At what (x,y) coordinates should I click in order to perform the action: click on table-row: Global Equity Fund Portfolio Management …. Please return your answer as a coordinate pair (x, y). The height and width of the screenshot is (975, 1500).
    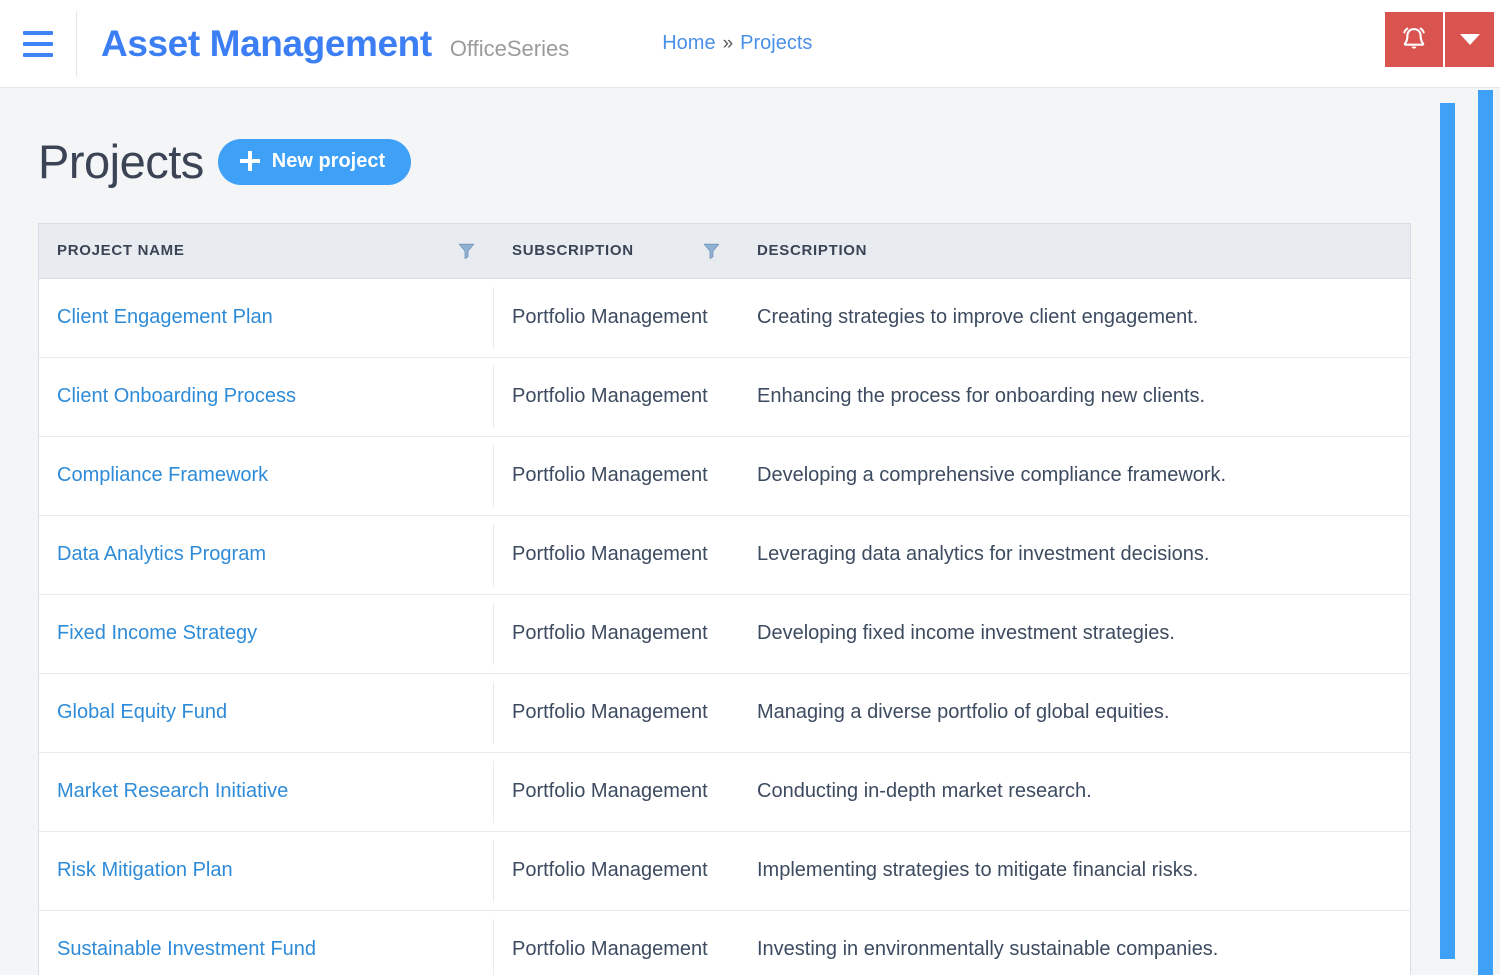
    Looking at the image, I should click on (724, 713).